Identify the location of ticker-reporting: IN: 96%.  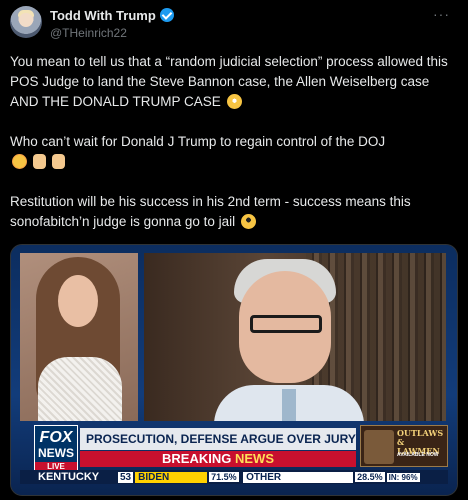
(403, 477).